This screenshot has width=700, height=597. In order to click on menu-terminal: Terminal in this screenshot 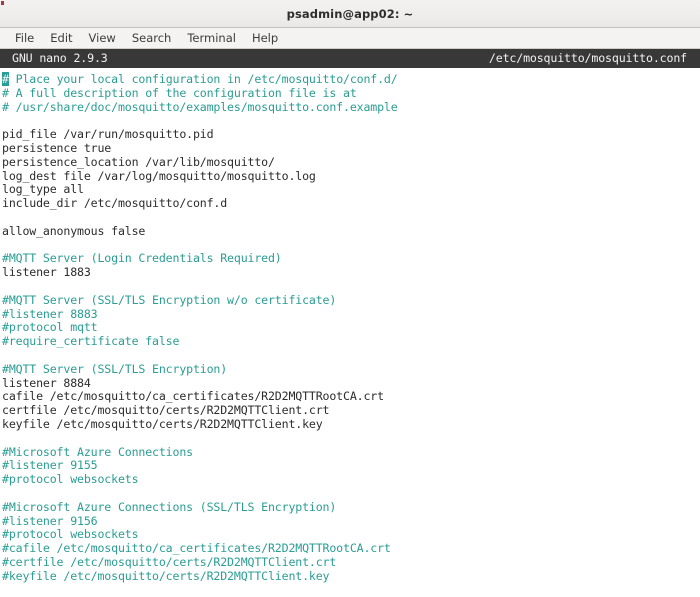, I will do `click(211, 38)`.